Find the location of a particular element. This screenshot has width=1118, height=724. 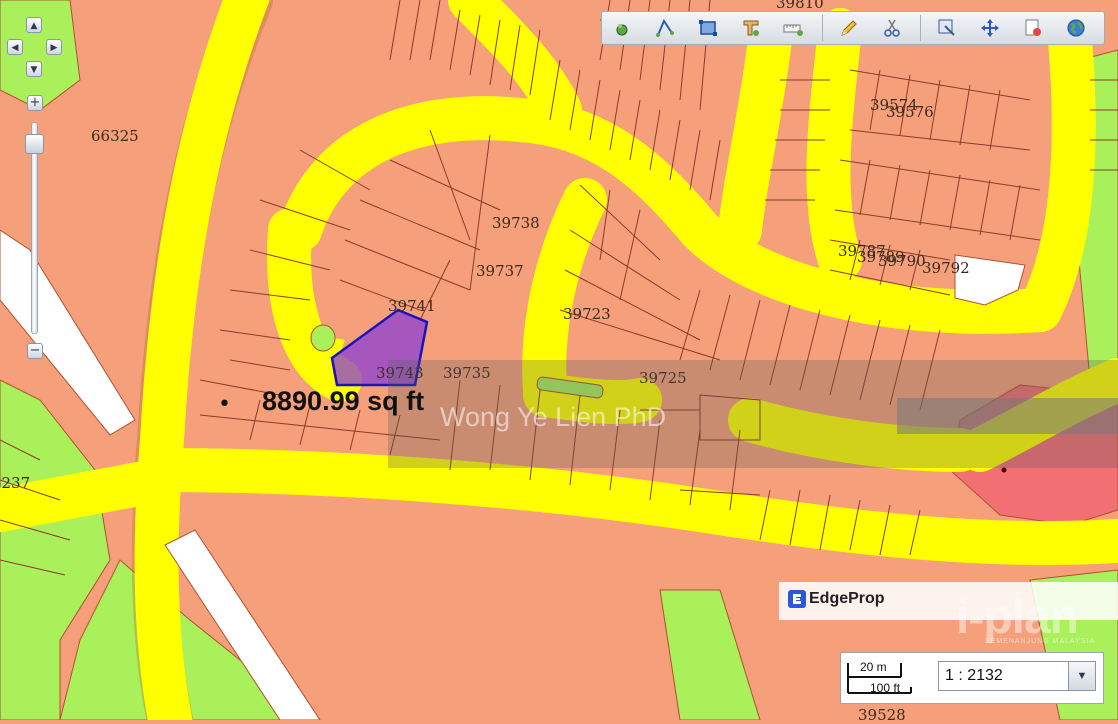

map-toolbar is located at coordinates (853, 28).